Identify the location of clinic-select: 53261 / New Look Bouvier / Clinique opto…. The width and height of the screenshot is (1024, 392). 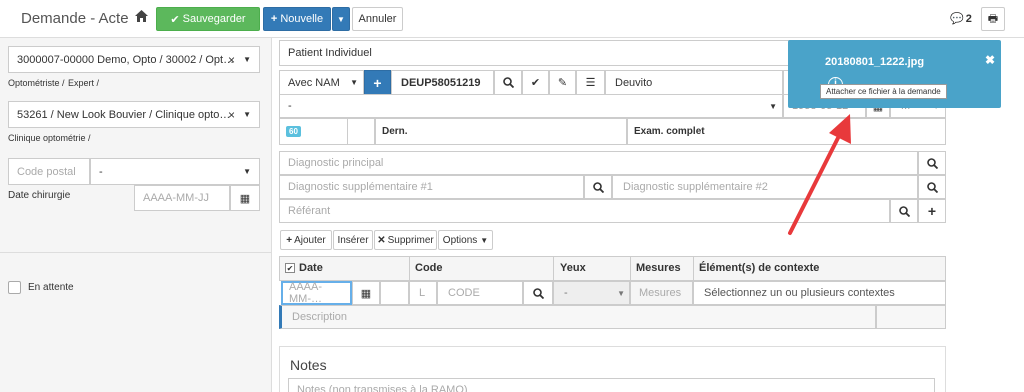
(134, 114).